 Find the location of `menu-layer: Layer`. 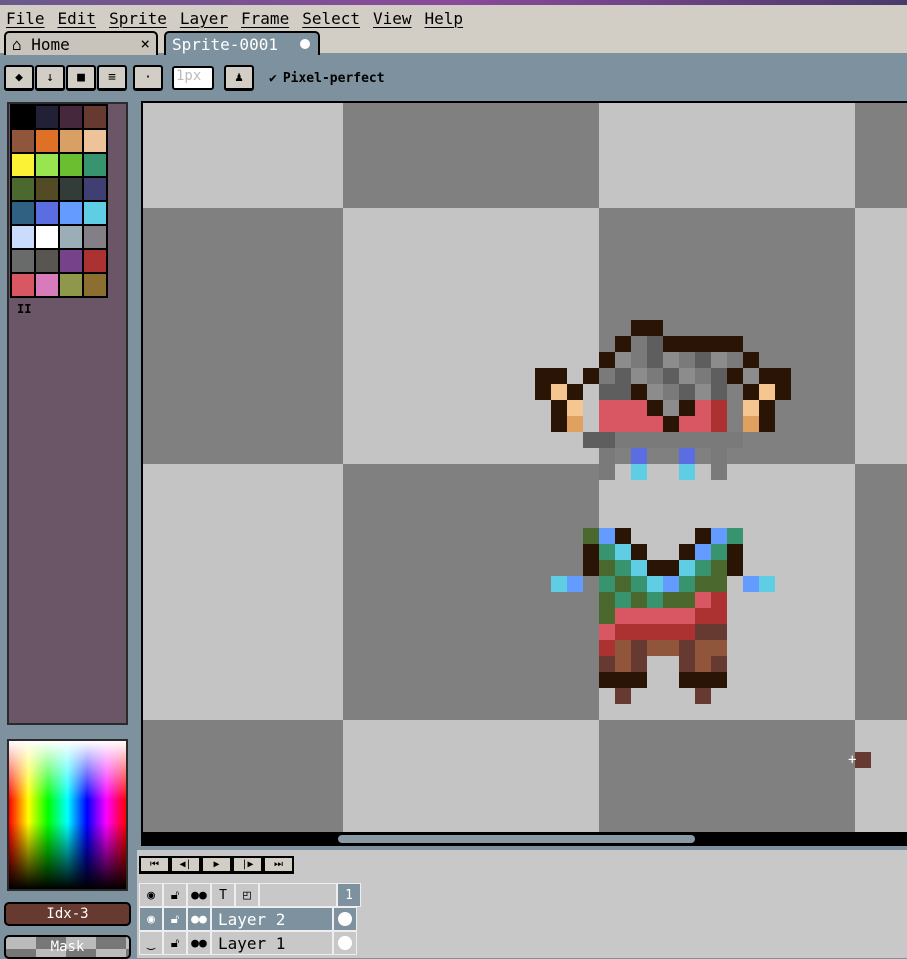

menu-layer: Layer is located at coordinates (204, 18).